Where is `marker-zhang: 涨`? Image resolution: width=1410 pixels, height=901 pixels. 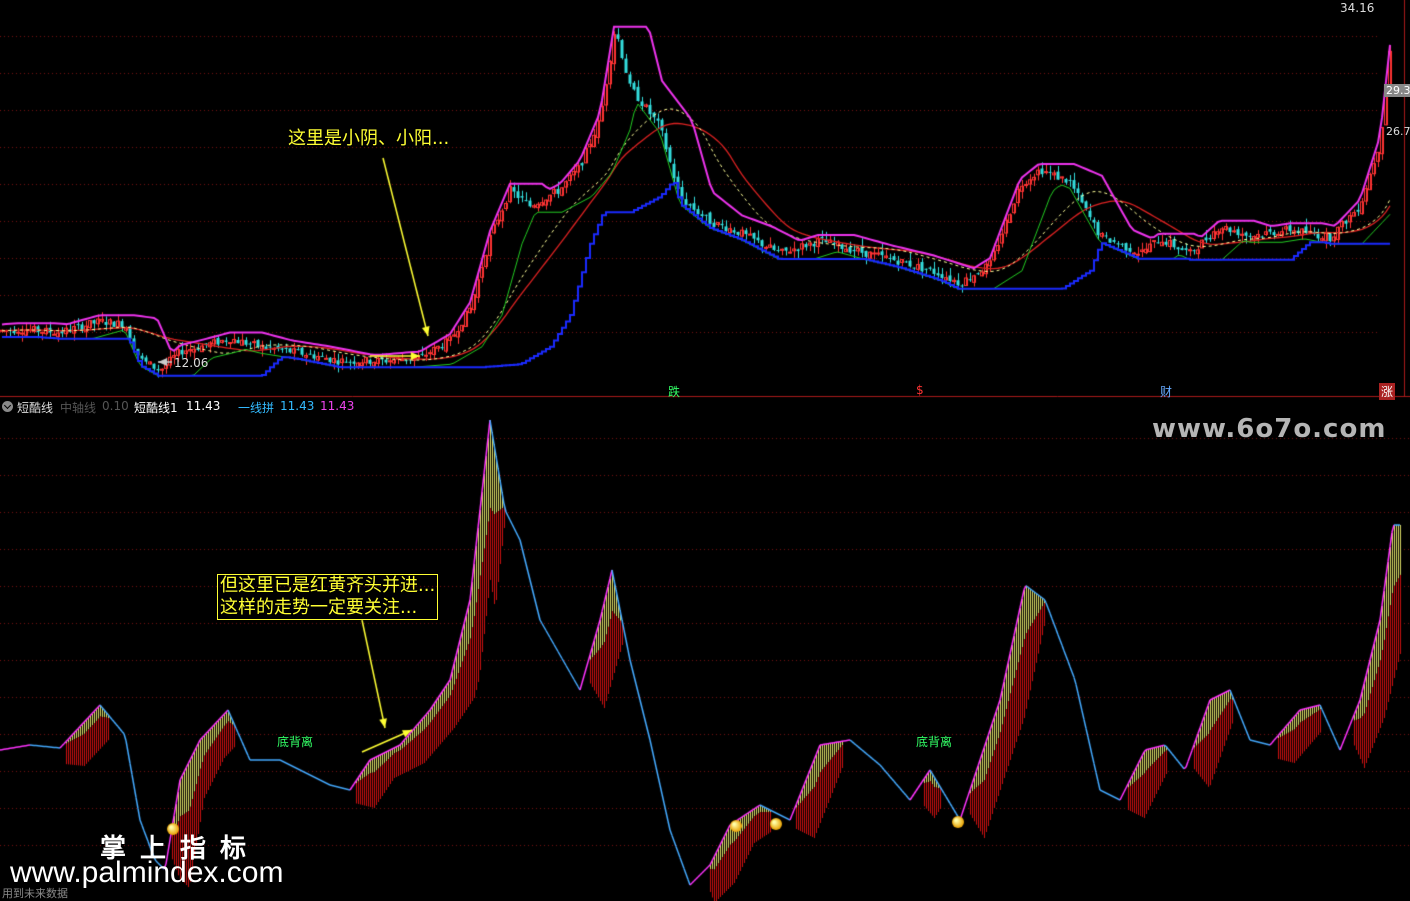
marker-zhang: 涨 is located at coordinates (1387, 391).